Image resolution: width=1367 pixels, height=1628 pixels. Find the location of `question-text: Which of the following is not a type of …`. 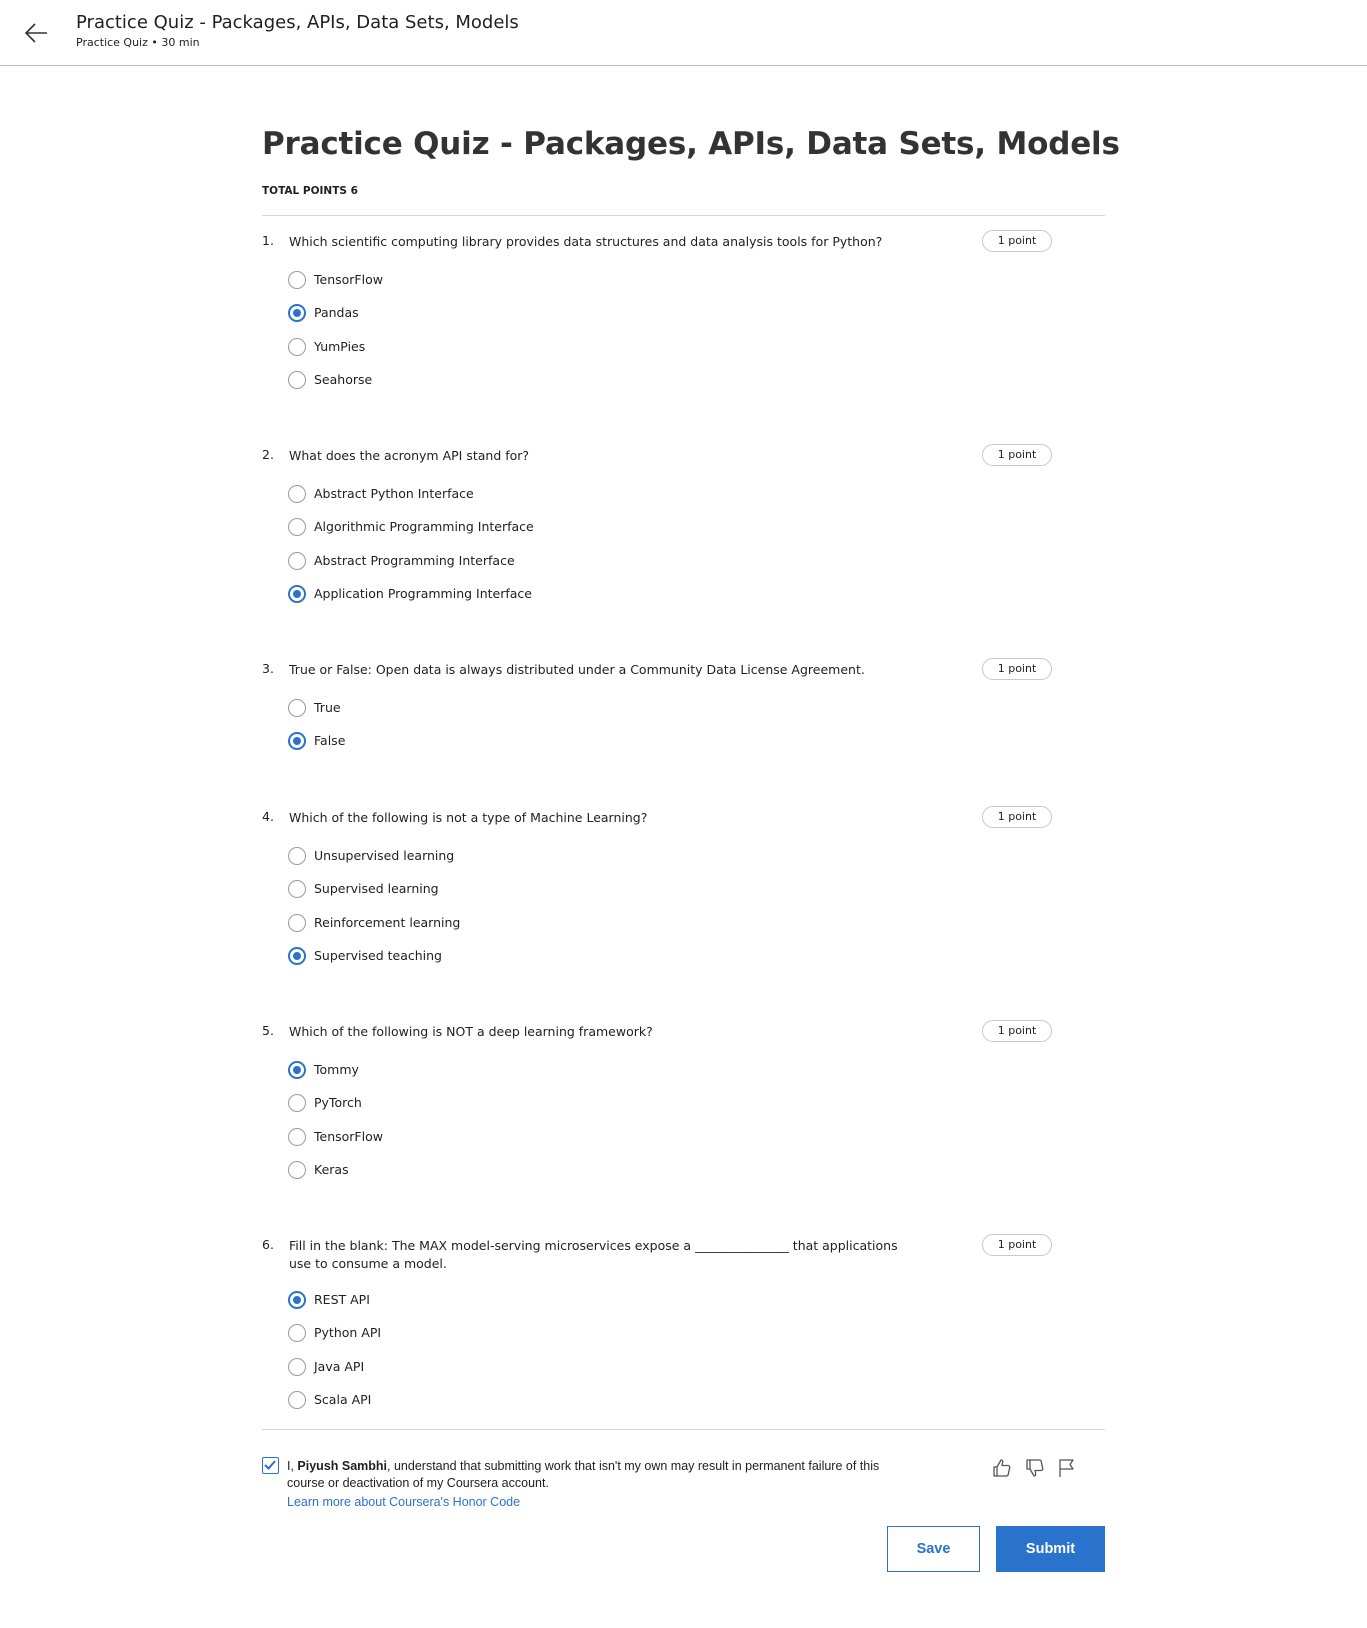

question-text: Which of the following is not a type of … is located at coordinates (468, 817).